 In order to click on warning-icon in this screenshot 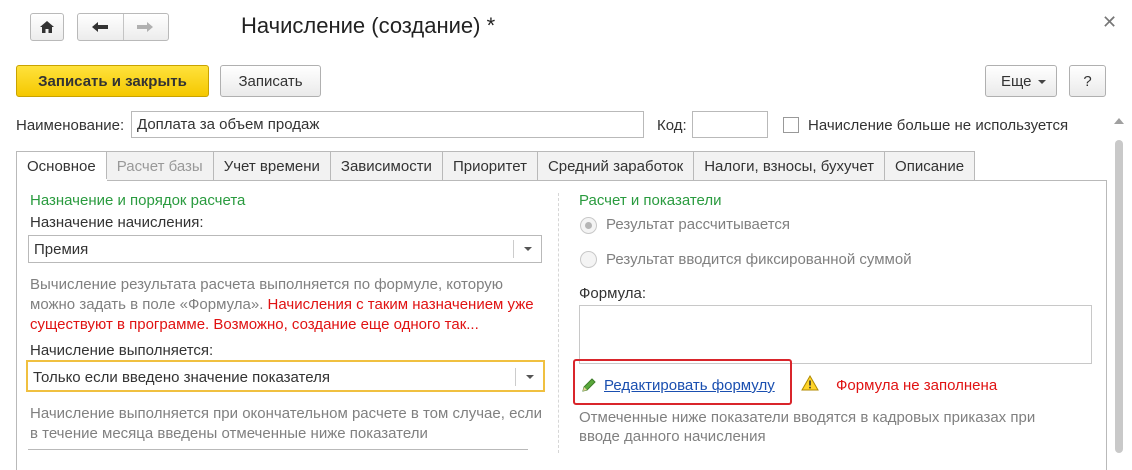, I will do `click(810, 383)`.